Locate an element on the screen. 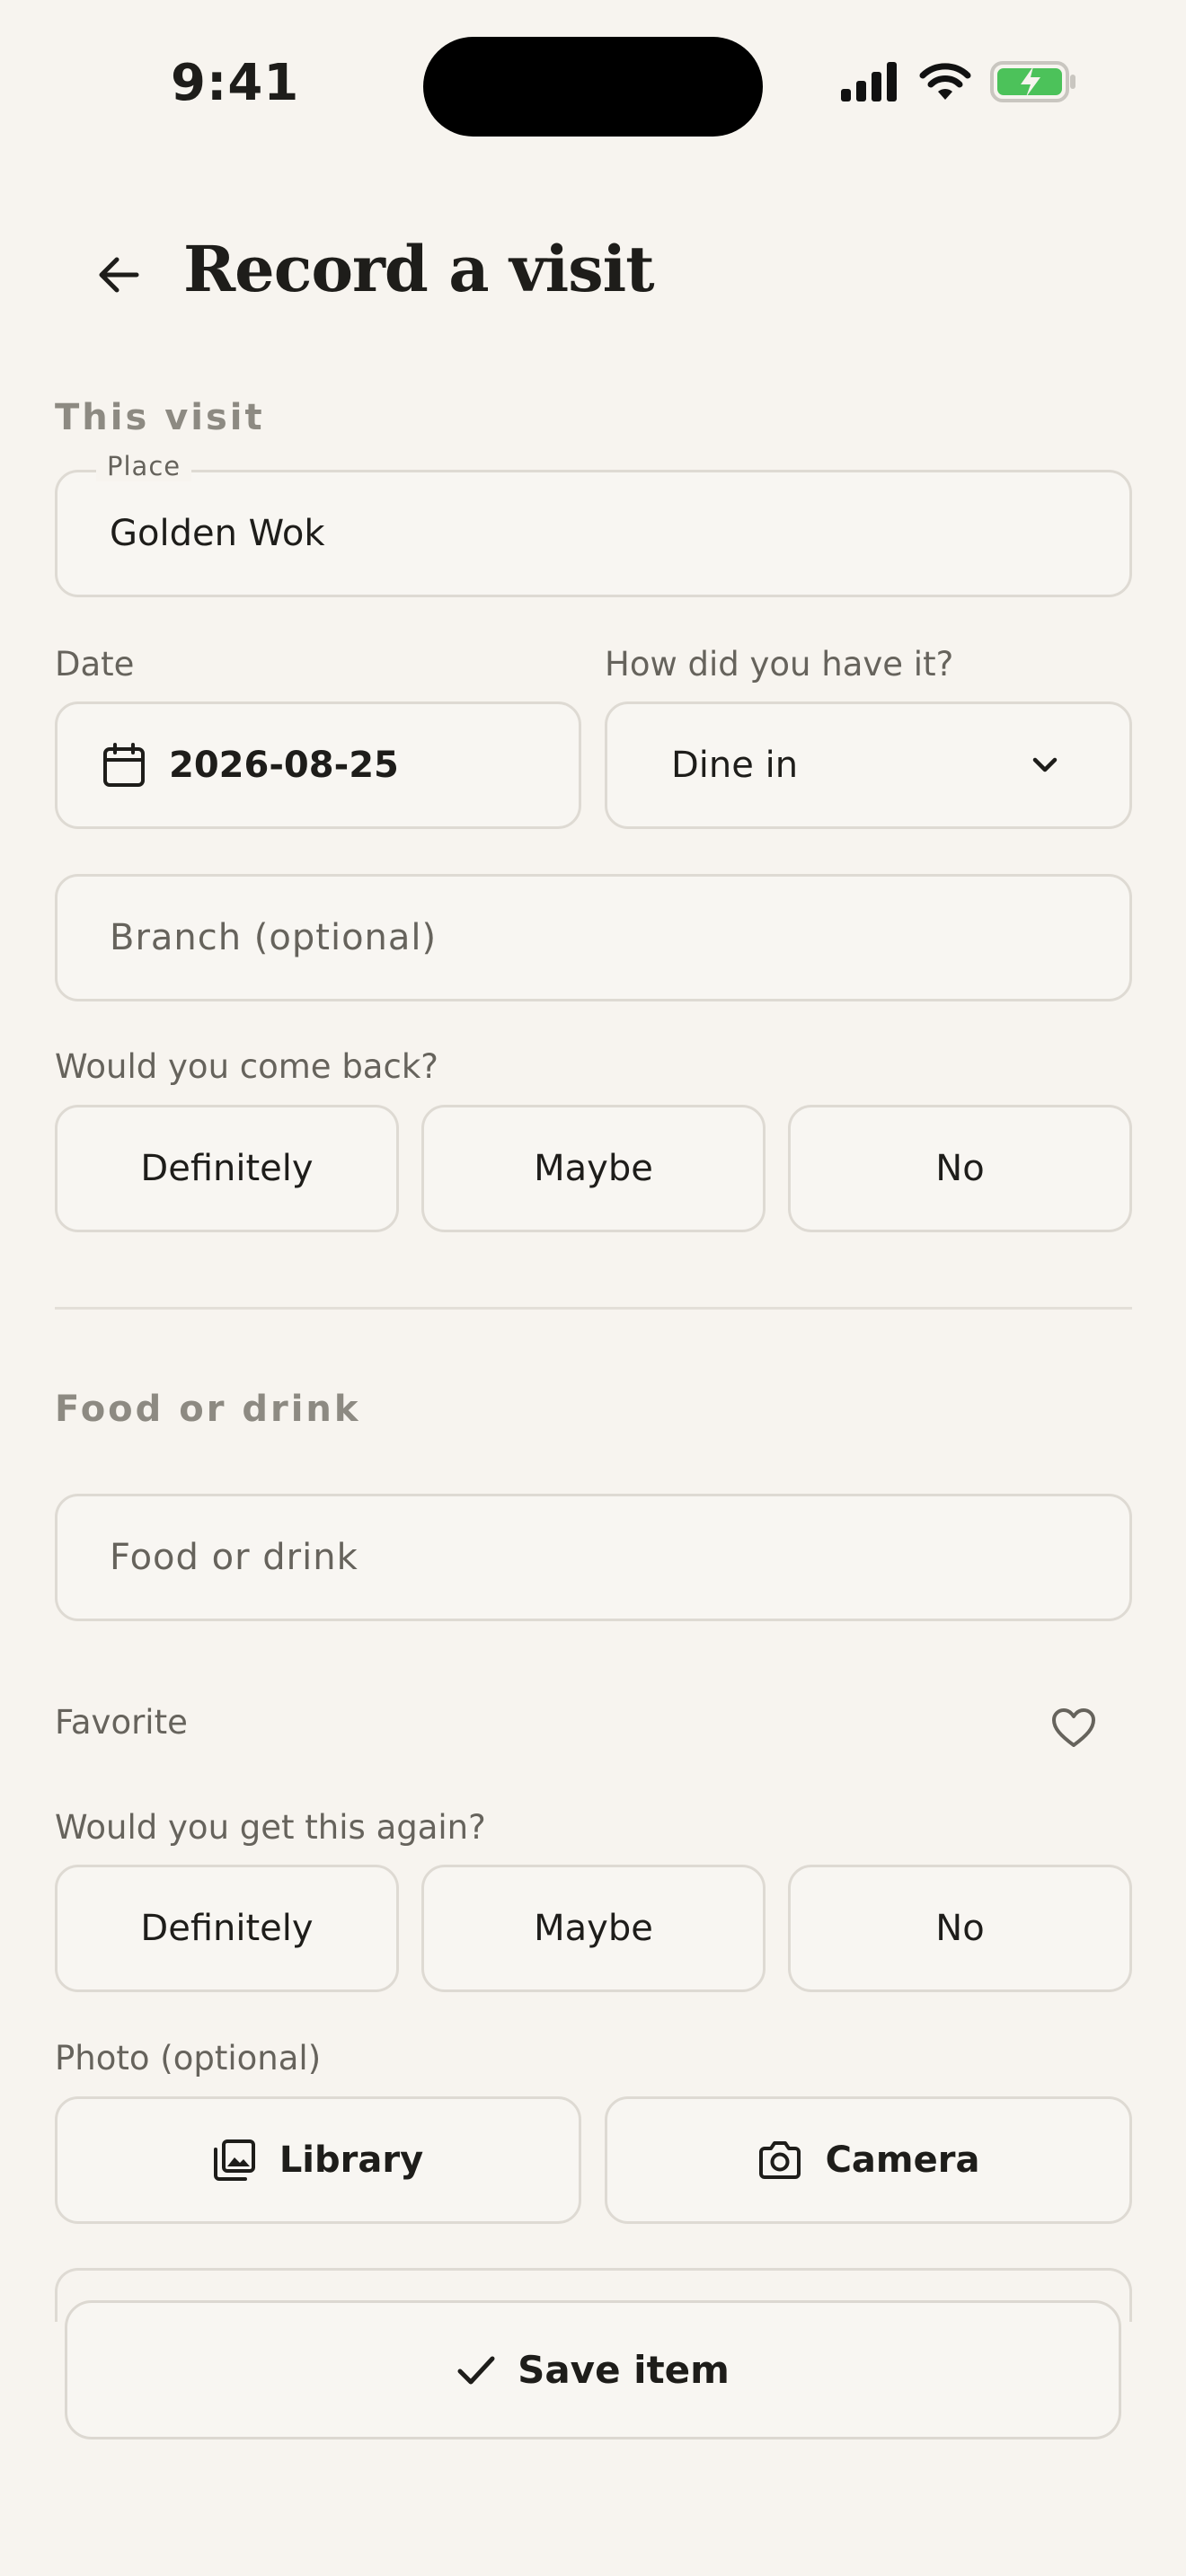 This screenshot has height=2576, width=1186. save-item-button: Save item is located at coordinates (593, 2369).